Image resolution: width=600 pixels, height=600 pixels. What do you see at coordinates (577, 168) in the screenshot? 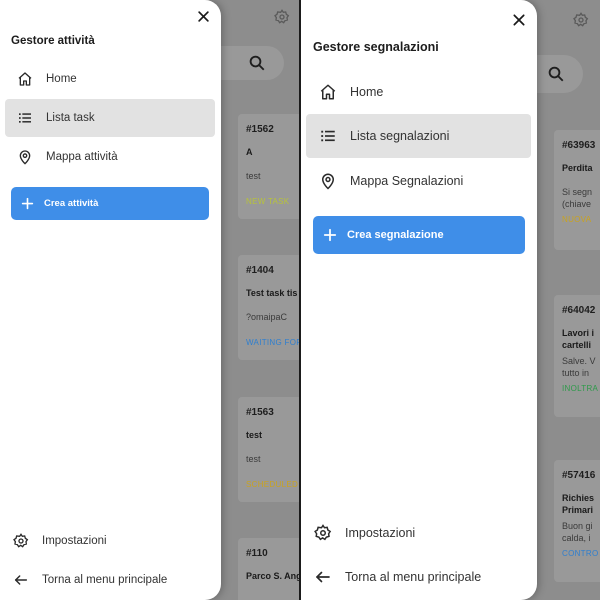
I see `card-title: Perdita` at bounding box center [577, 168].